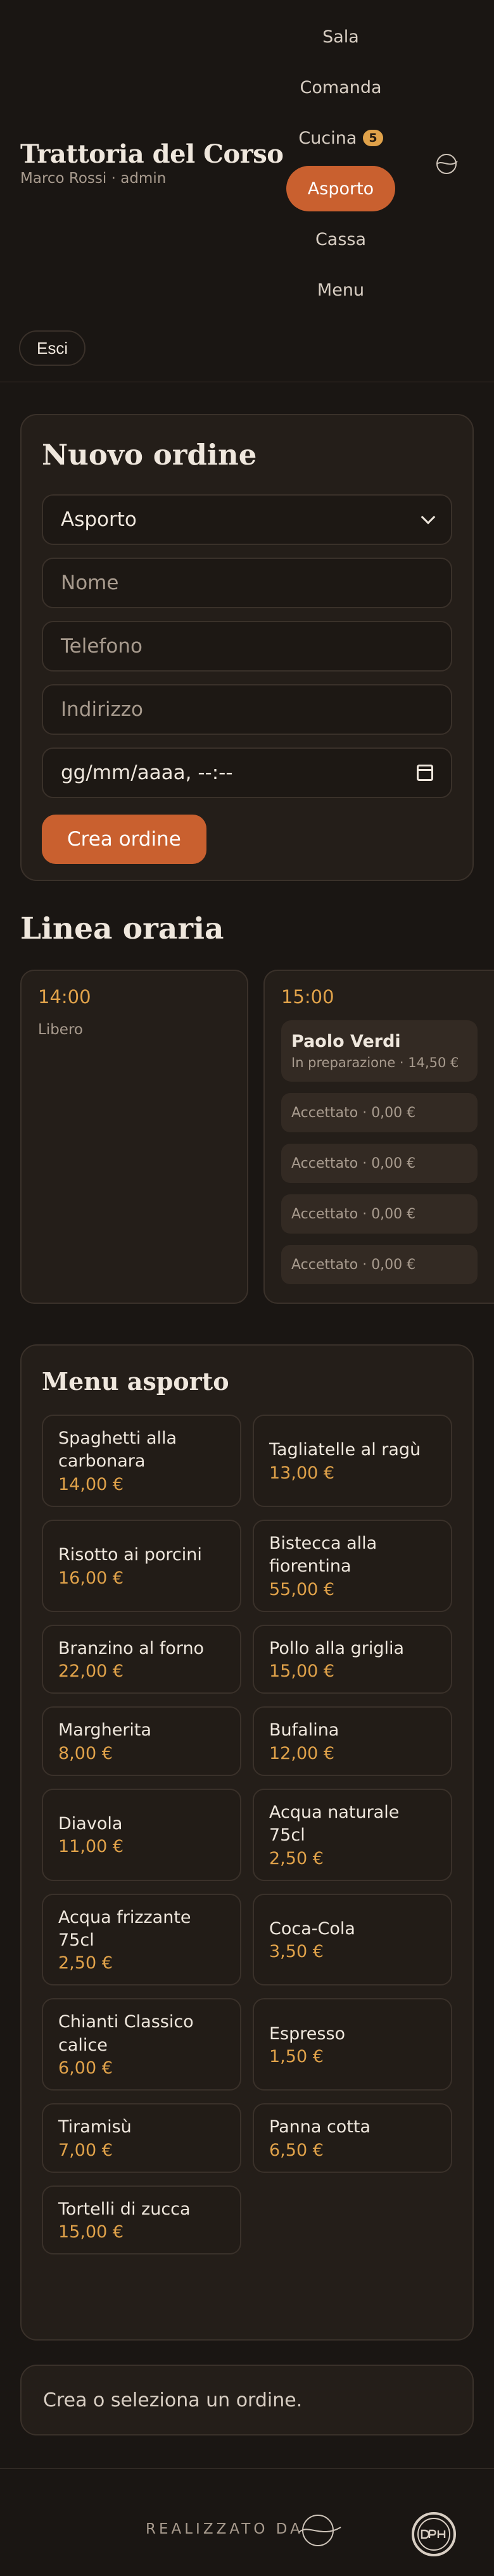 This screenshot has height=2576, width=494. I want to click on nav-item-comanda: Comanda, so click(340, 87).